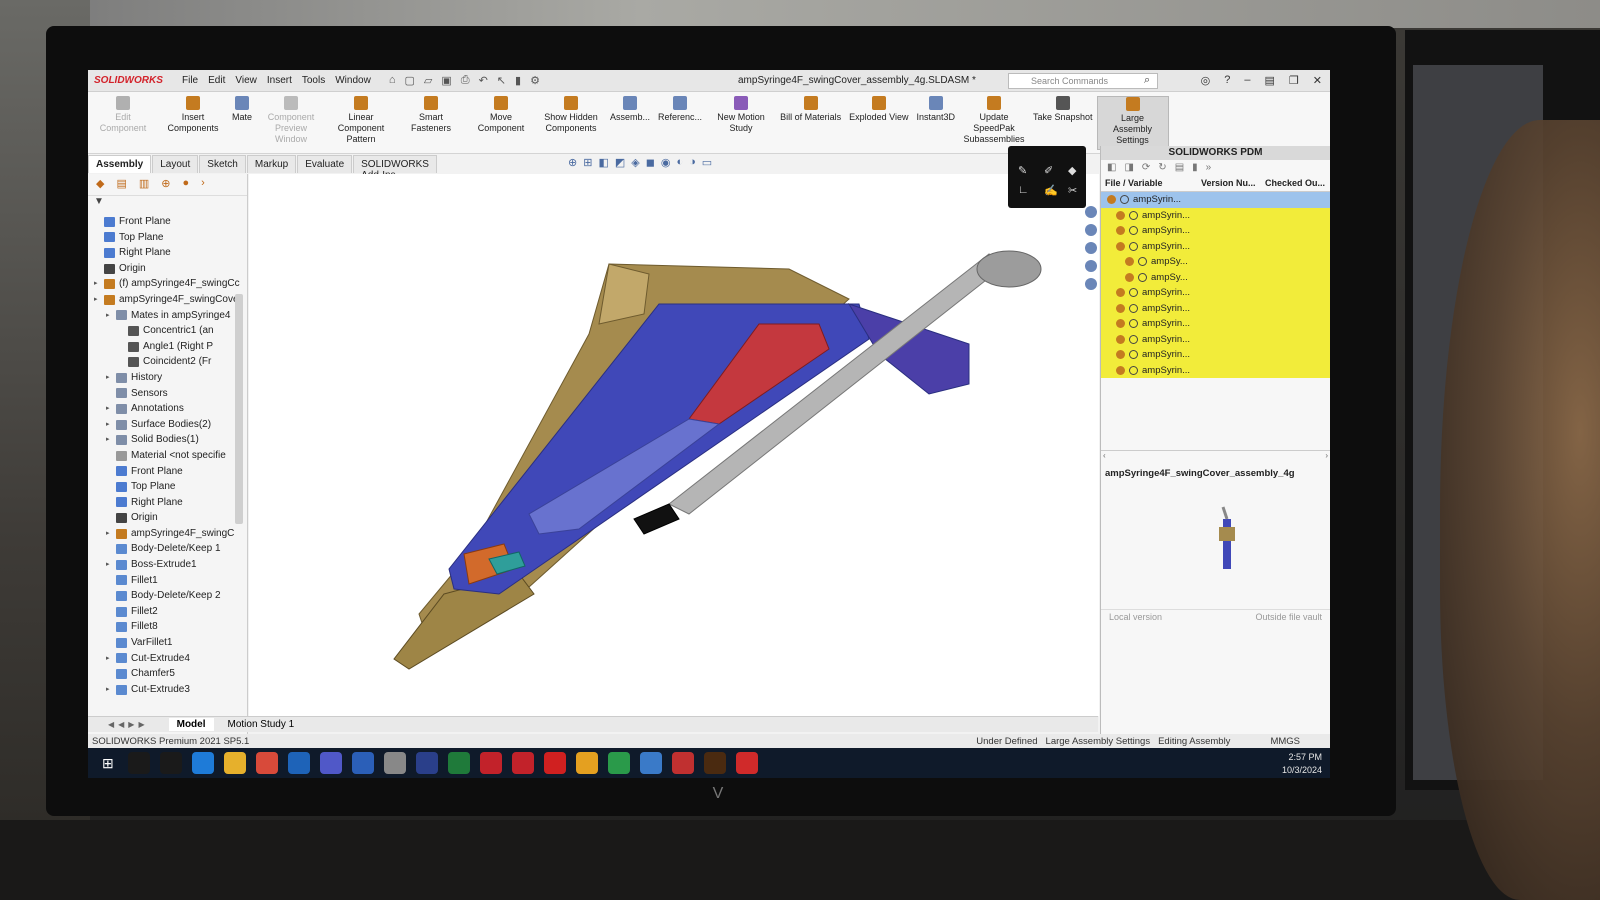  I want to click on resources-icon, so click(1091, 212).